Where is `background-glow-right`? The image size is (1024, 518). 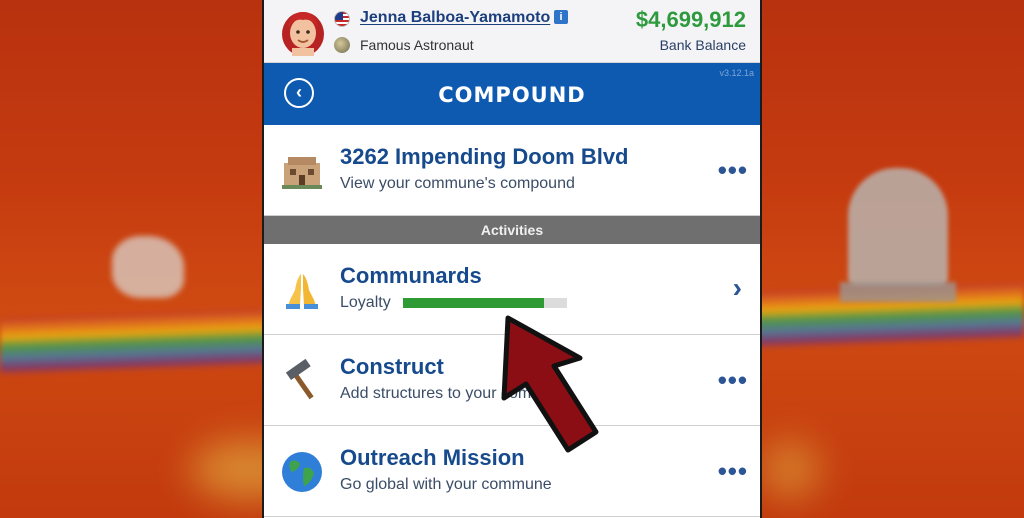 background-glow-right is located at coordinates (790, 470).